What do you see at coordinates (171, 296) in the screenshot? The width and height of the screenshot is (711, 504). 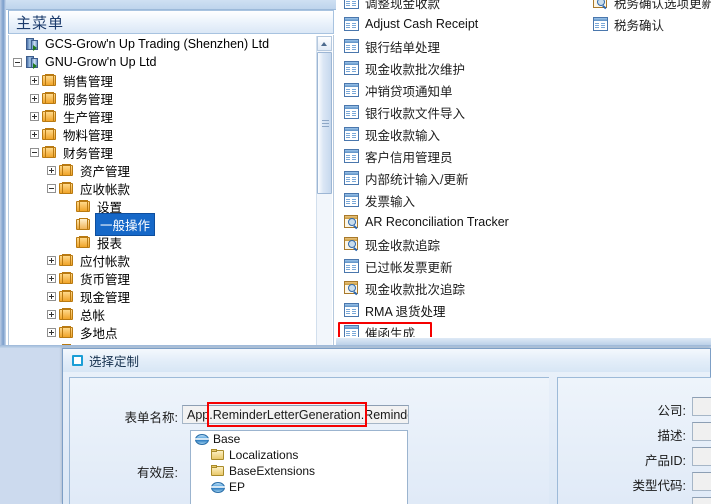 I see `tree-item: 现金管理` at bounding box center [171, 296].